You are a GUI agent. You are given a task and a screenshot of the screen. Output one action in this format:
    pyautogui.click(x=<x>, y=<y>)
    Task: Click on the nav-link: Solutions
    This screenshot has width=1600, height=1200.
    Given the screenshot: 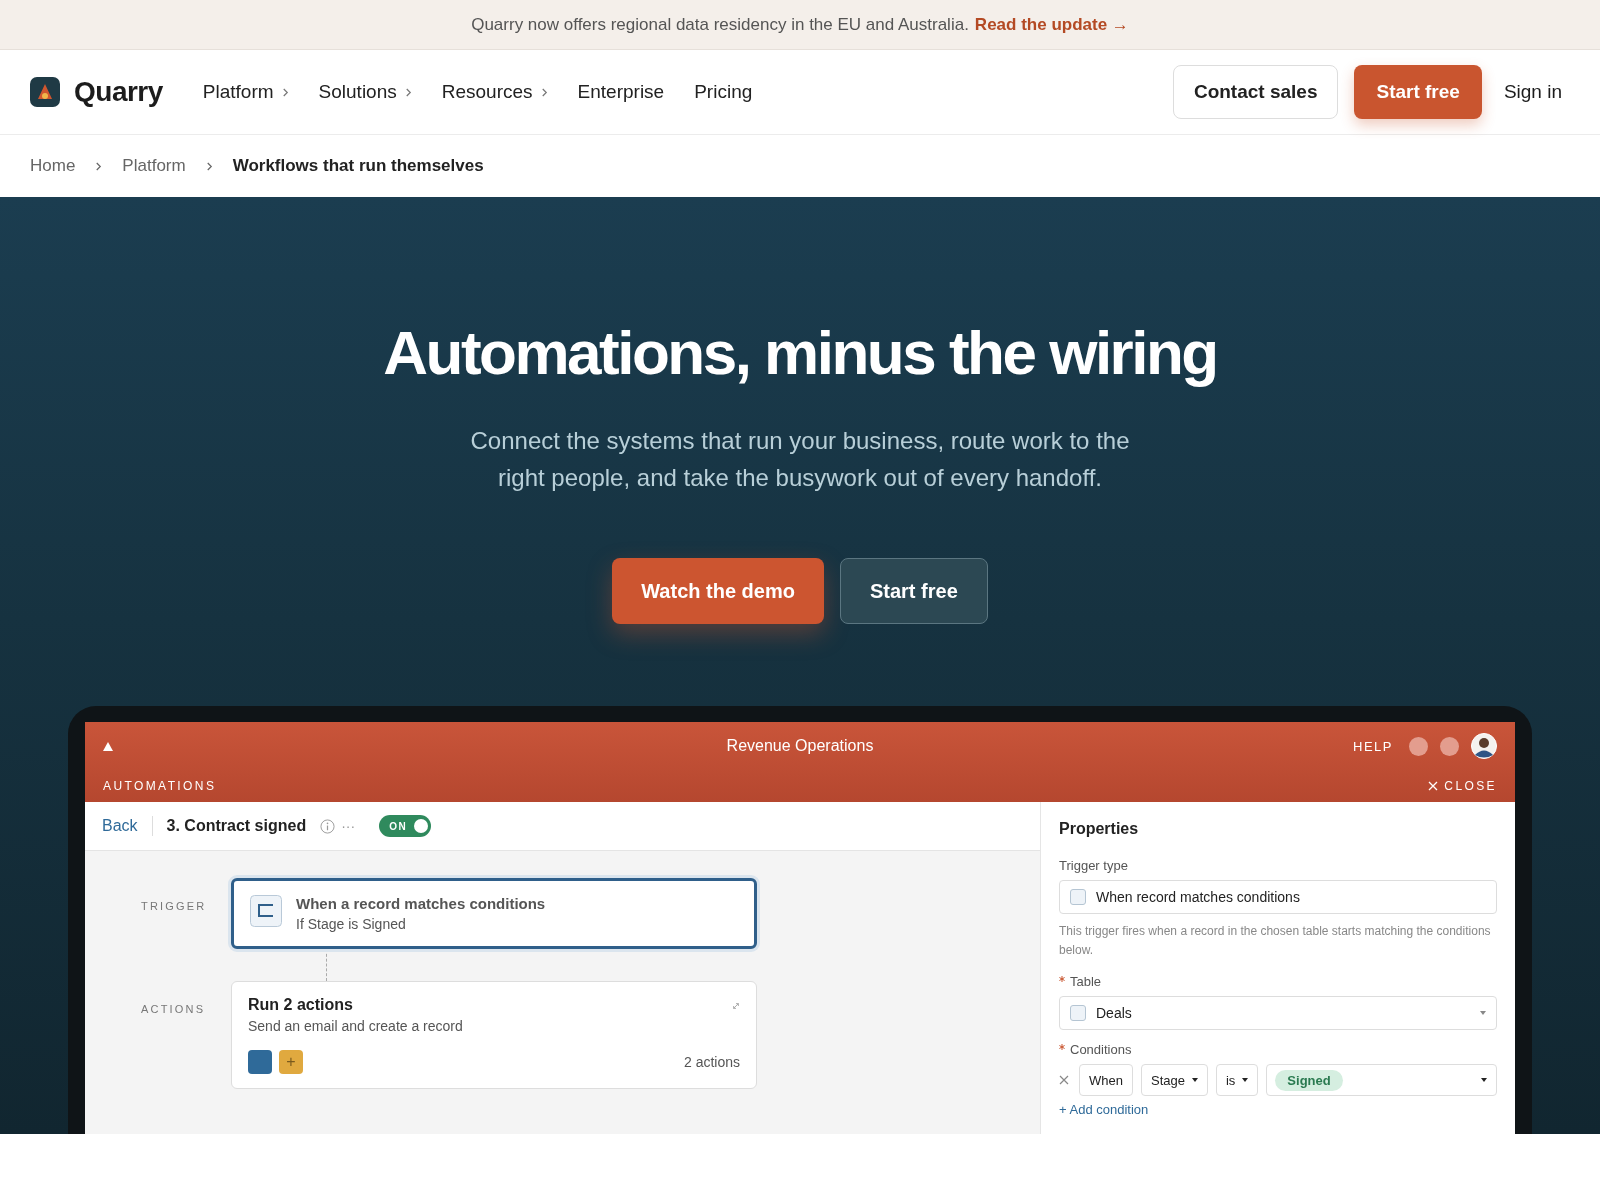 What is the action you would take?
    pyautogui.click(x=365, y=92)
    